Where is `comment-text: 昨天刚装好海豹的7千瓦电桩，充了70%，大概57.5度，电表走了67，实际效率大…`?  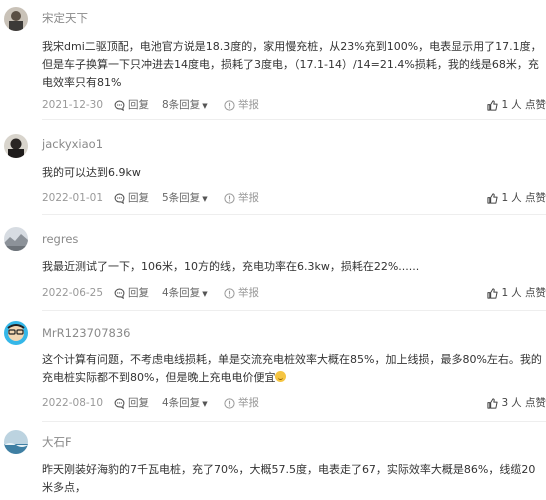
comment-text: 昨天刚装好海豹的7千瓦电桩，充了70%，大概57.5度，电表走了67，实际效率大… is located at coordinates (289, 478).